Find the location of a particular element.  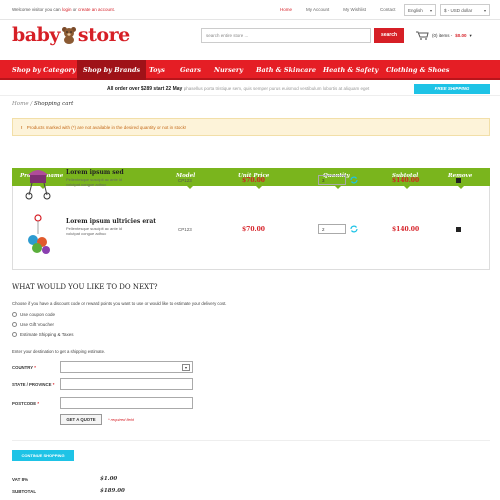

nav-item-heath-safety: Heath & Safety is located at coordinates (350, 70).